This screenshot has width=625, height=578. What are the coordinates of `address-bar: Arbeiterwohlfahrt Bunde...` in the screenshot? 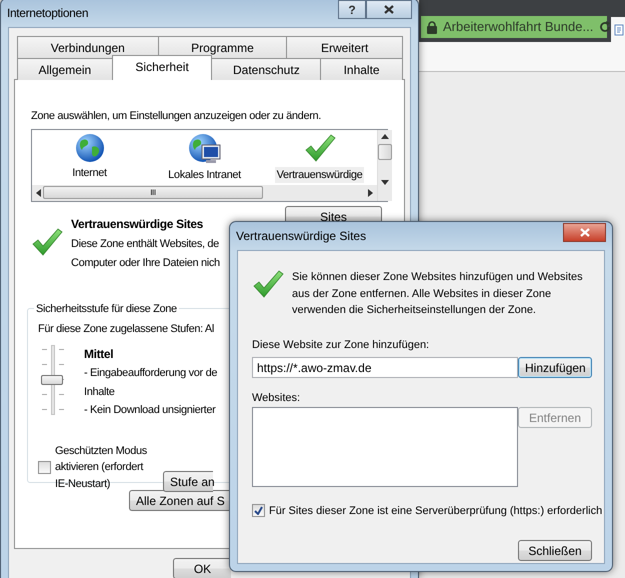 It's located at (514, 27).